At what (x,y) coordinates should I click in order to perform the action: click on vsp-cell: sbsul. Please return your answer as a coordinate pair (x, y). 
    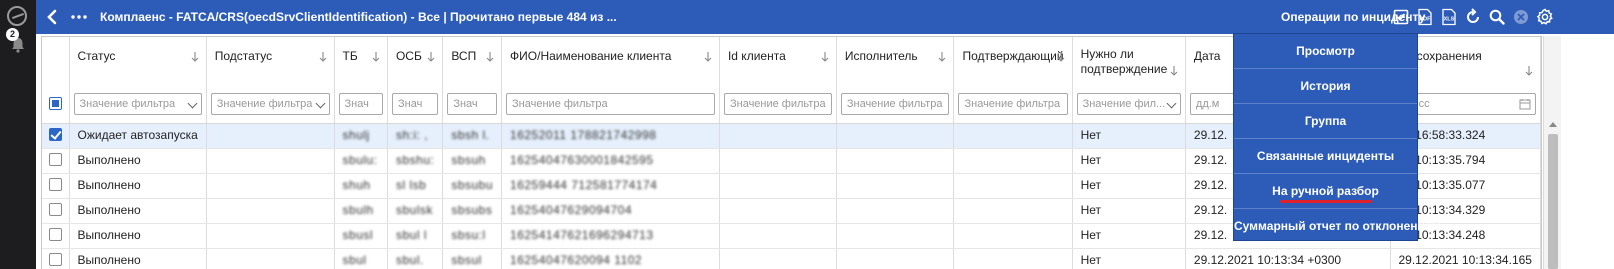
    Looking at the image, I should click on (472, 258).